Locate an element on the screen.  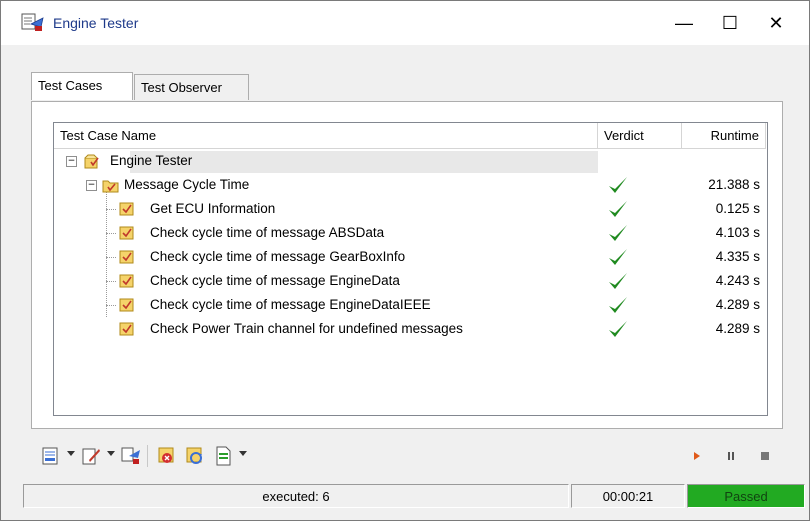
group-runtime-value: 21.388 s is located at coordinates (734, 184).